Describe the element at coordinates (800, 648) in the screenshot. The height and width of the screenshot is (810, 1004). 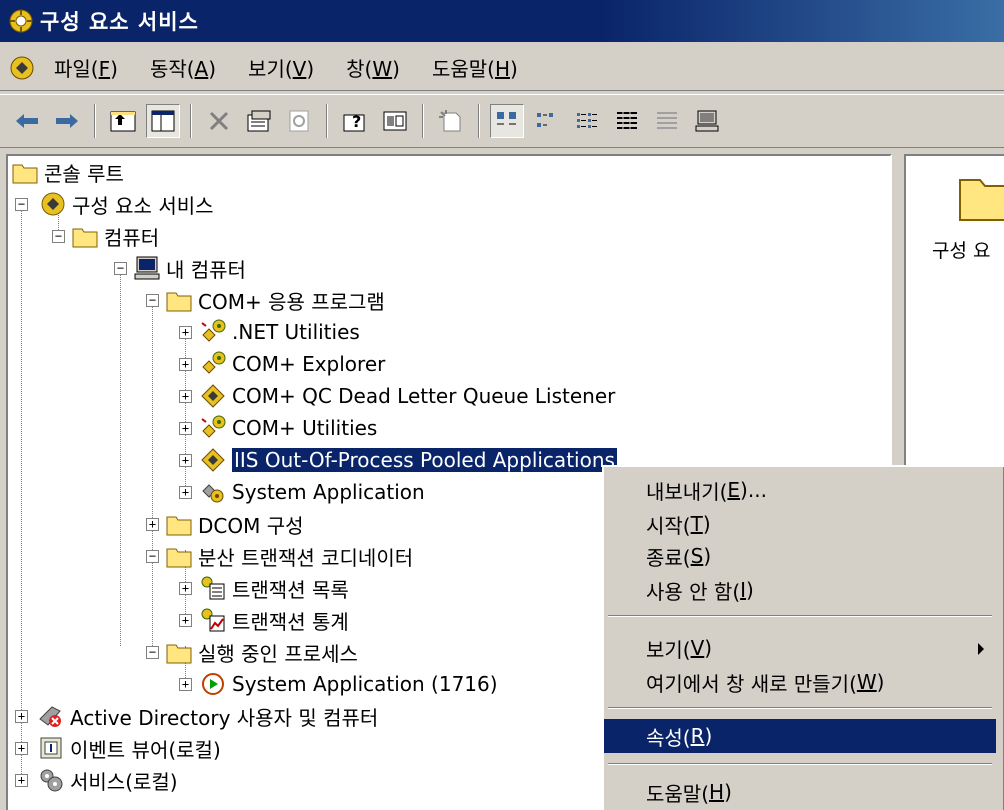
I see `context-menu-view: 보기(V)` at that location.